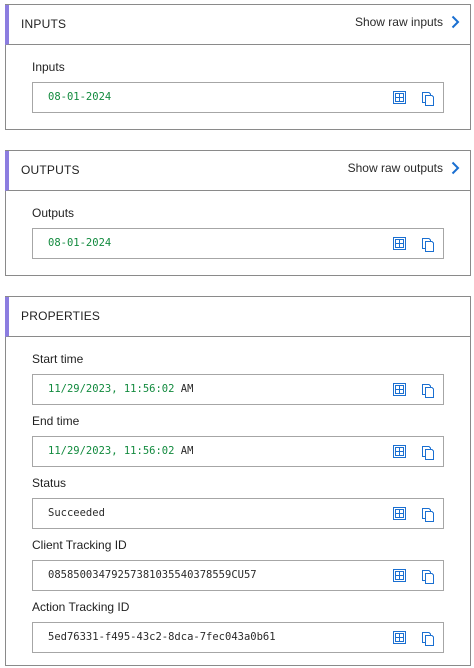  What do you see at coordinates (398, 22) in the screenshot?
I see `show-raw-inputs-label: Show raw inputs` at bounding box center [398, 22].